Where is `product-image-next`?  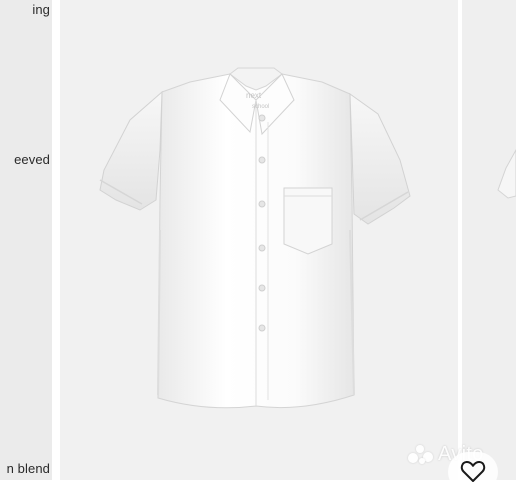 product-image-next is located at coordinates (489, 240).